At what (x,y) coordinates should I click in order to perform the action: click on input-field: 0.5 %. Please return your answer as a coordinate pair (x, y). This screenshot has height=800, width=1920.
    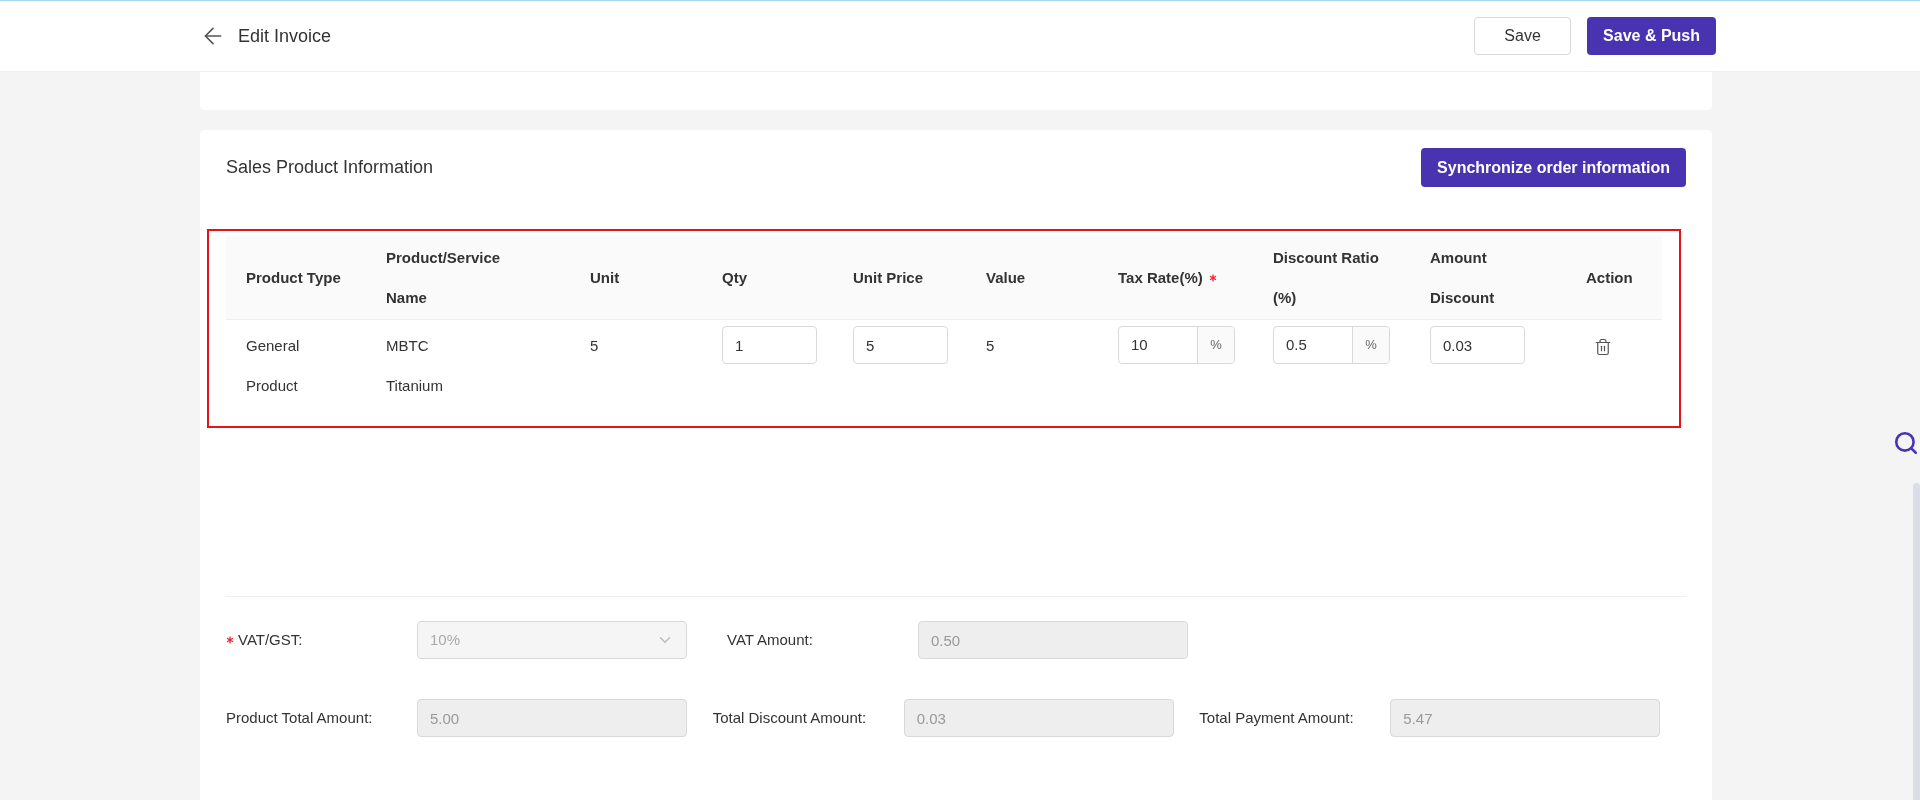
    Looking at the image, I should click on (1331, 345).